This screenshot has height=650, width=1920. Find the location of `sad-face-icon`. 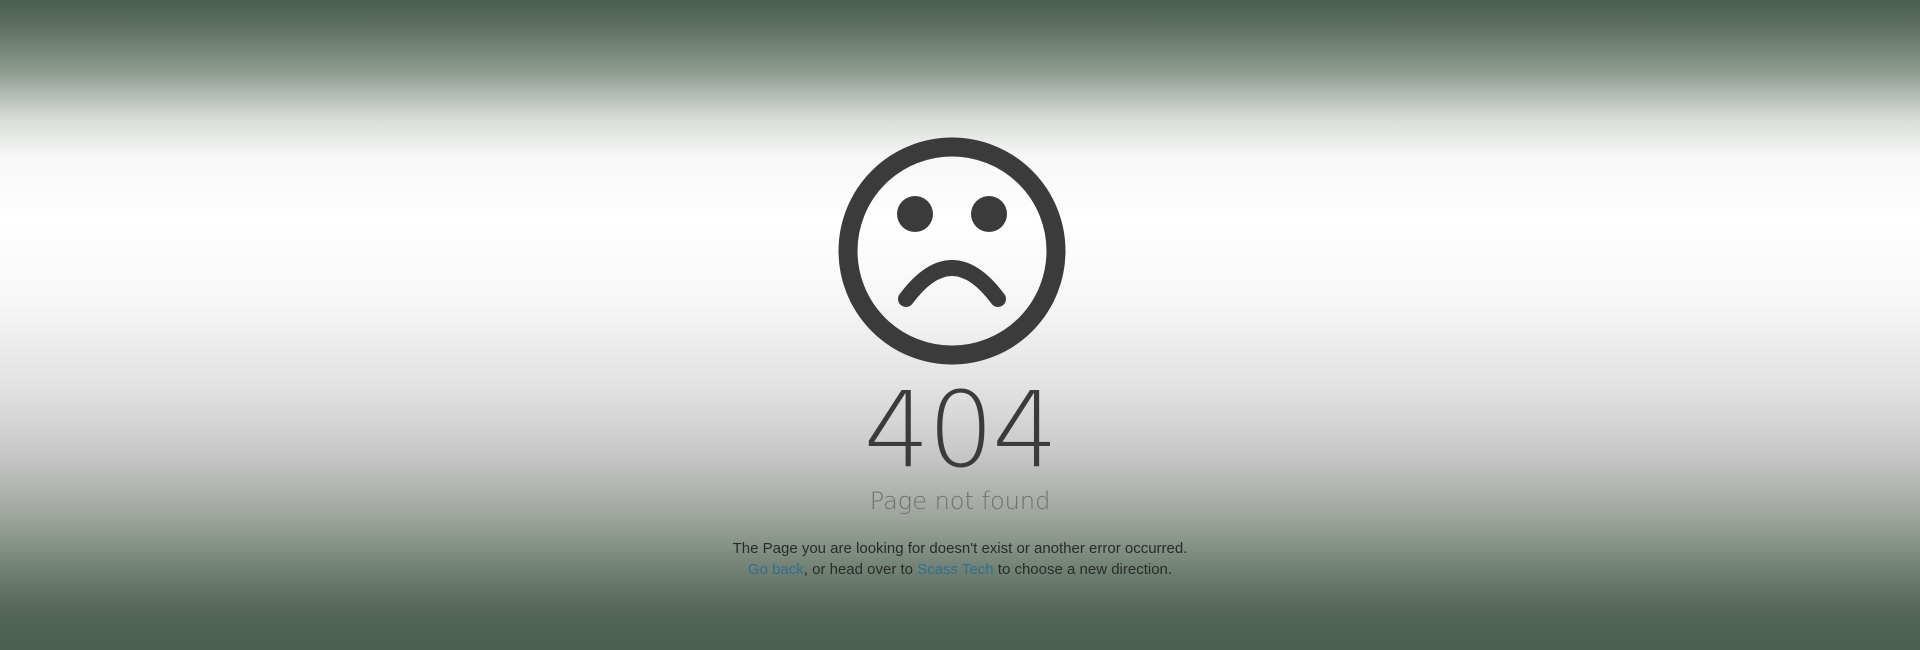

sad-face-icon is located at coordinates (952, 251).